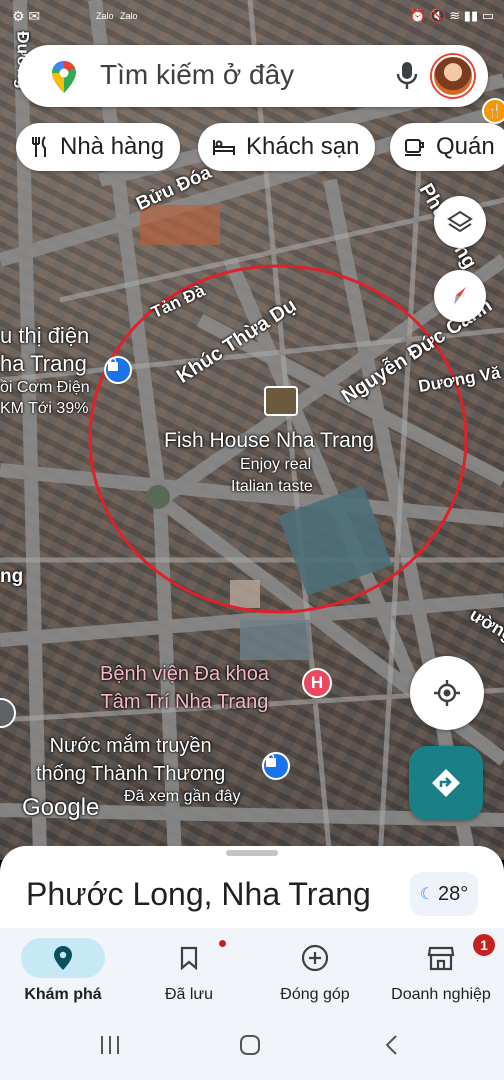  Describe the element at coordinates (184, 702) in the screenshot. I see `poi-line: Tâm Trí Nha Trang` at that location.